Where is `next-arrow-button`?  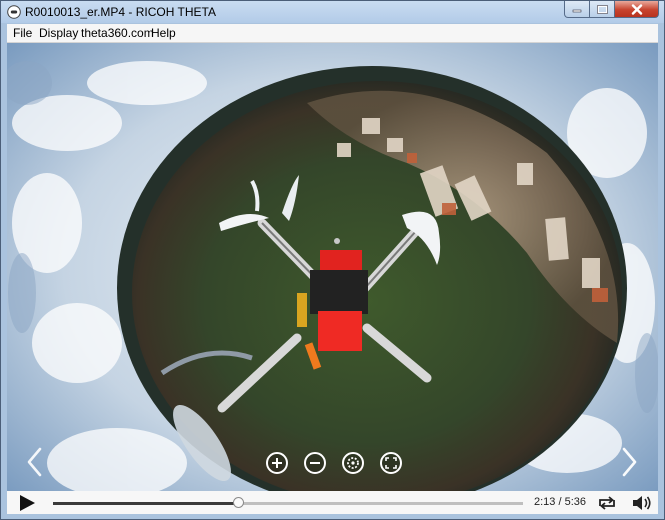 next-arrow-button is located at coordinates (629, 462).